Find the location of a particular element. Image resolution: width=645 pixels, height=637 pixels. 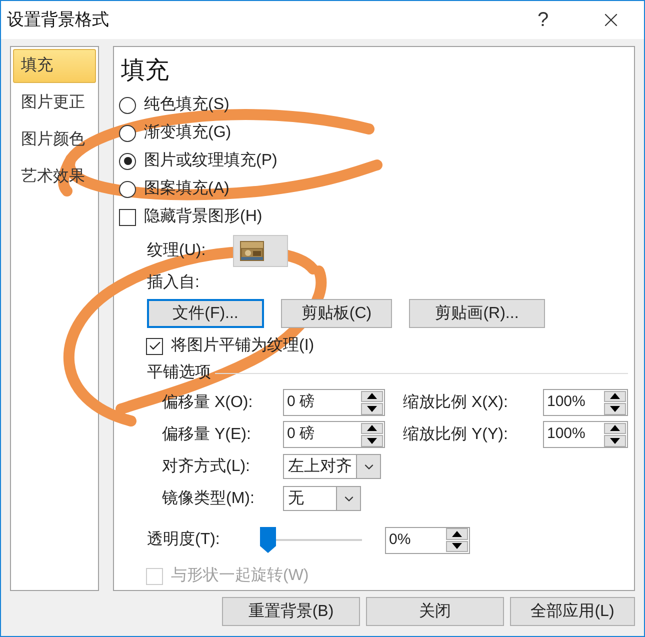

texture-button is located at coordinates (260, 251).